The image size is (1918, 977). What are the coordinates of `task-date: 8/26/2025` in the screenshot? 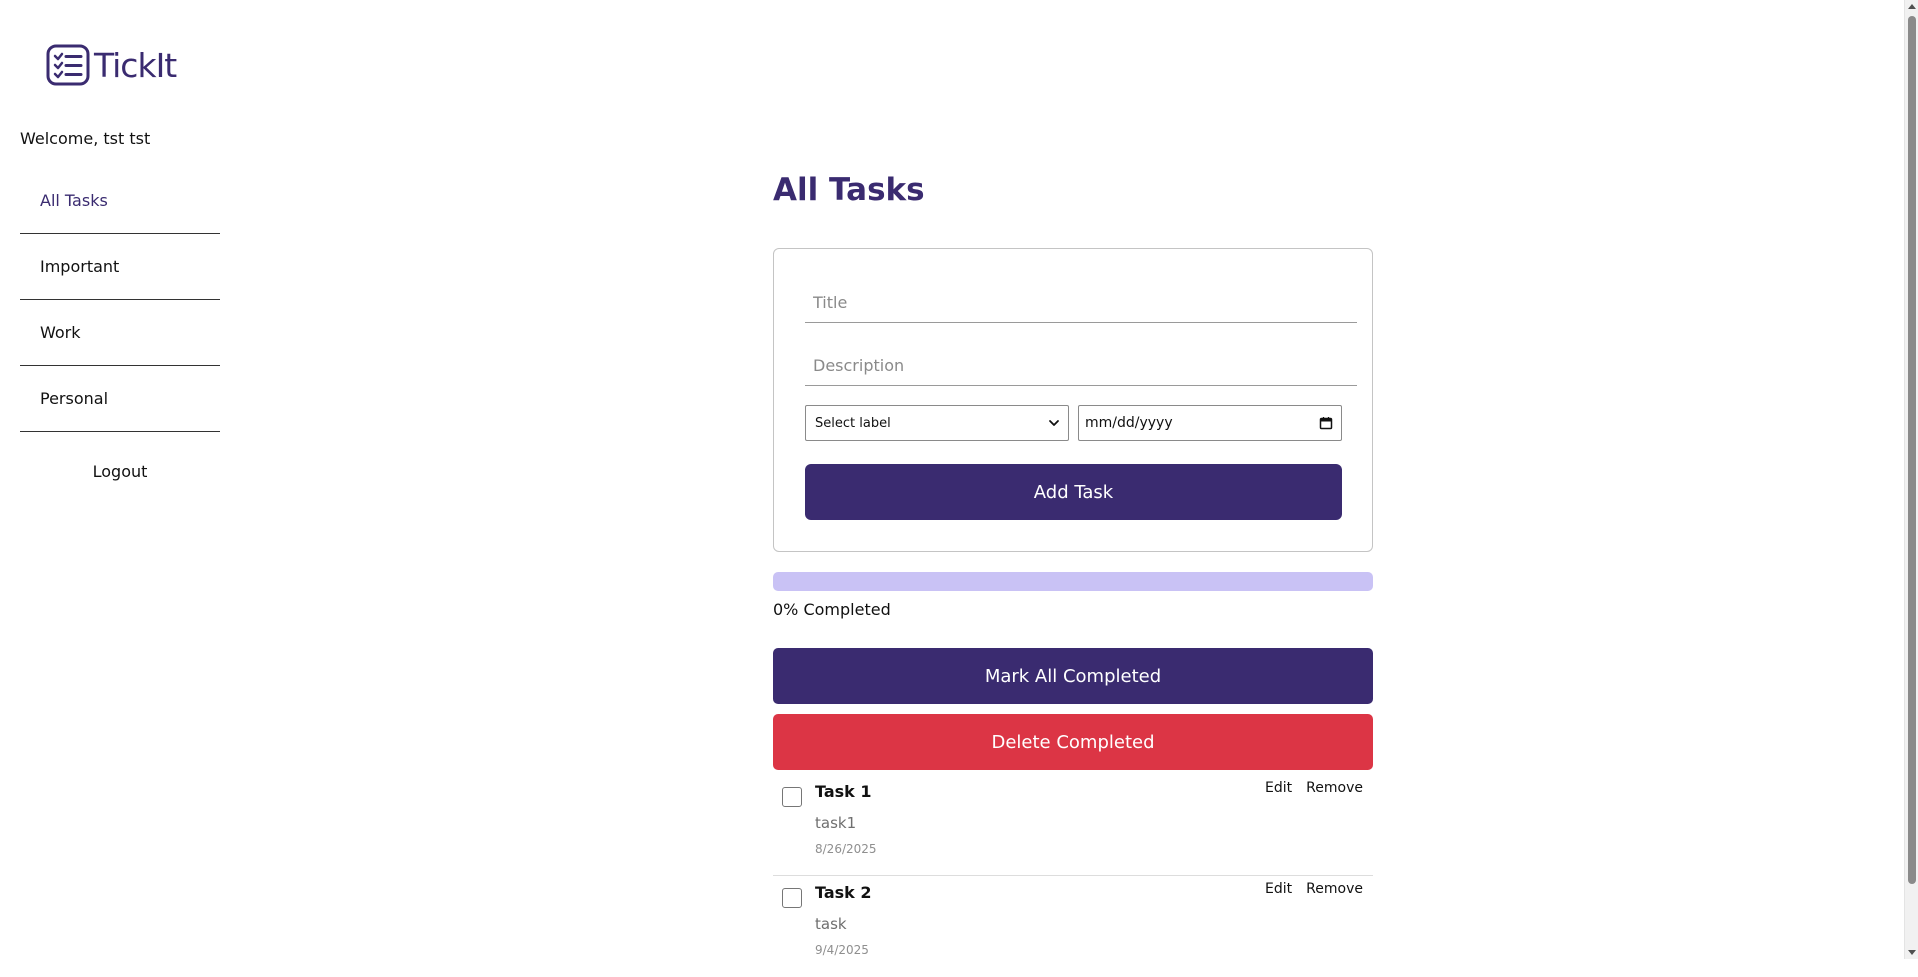 It's located at (846, 849).